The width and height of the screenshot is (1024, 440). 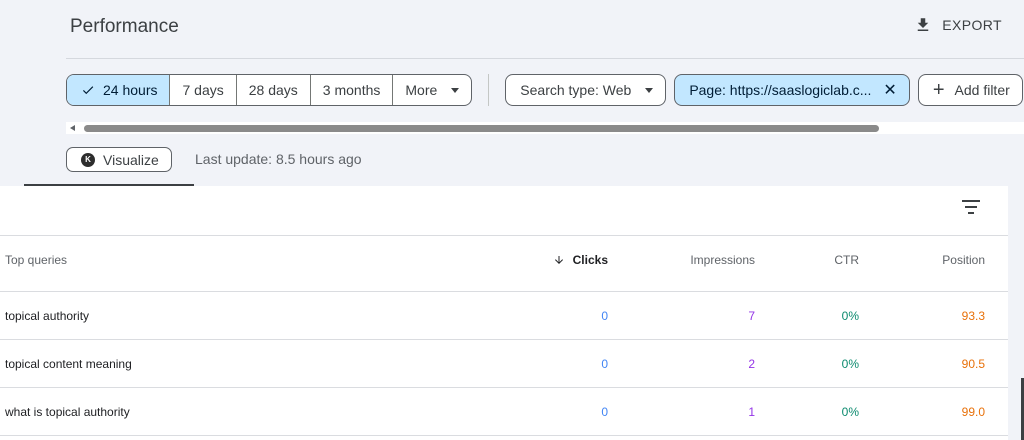 What do you see at coordinates (504, 363) in the screenshot?
I see `table-row: topical content meaning 0 2 0% 90.5` at bounding box center [504, 363].